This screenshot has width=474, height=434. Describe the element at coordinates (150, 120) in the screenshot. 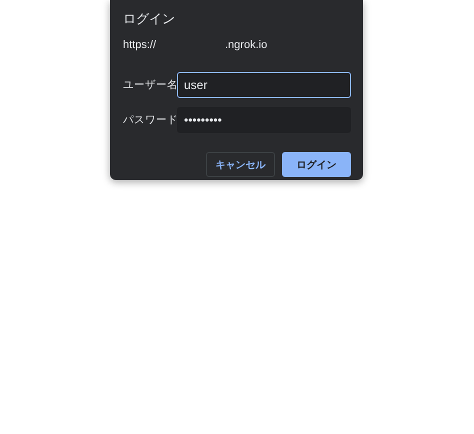

I see `field-label: パスワード` at that location.